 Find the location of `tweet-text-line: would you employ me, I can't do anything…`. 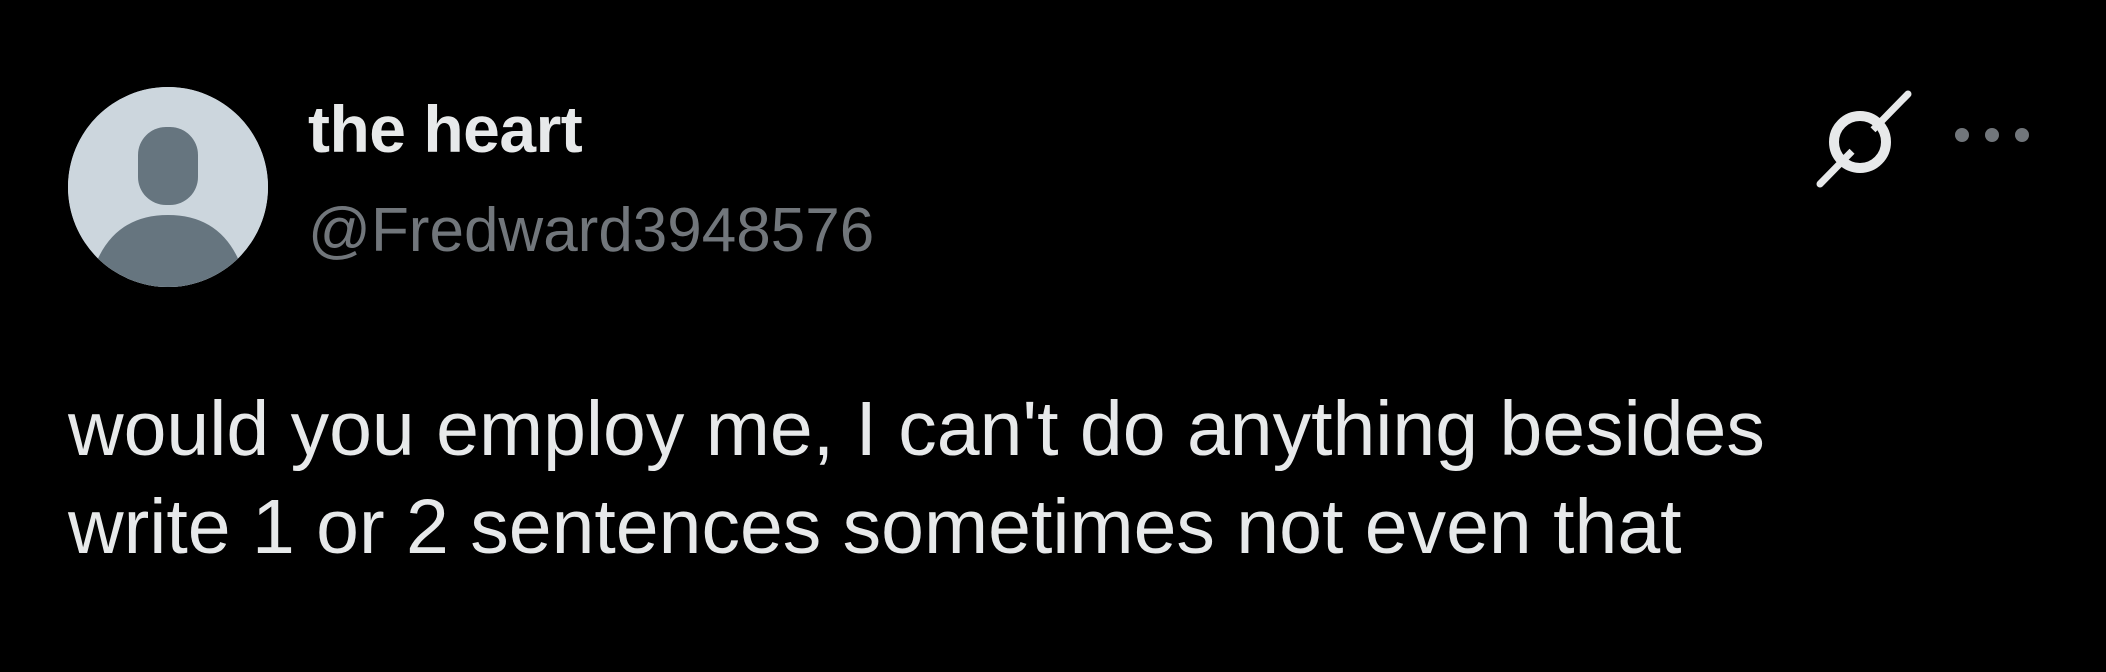

tweet-text-line: would you employ me, I can't do anything… is located at coordinates (916, 429).